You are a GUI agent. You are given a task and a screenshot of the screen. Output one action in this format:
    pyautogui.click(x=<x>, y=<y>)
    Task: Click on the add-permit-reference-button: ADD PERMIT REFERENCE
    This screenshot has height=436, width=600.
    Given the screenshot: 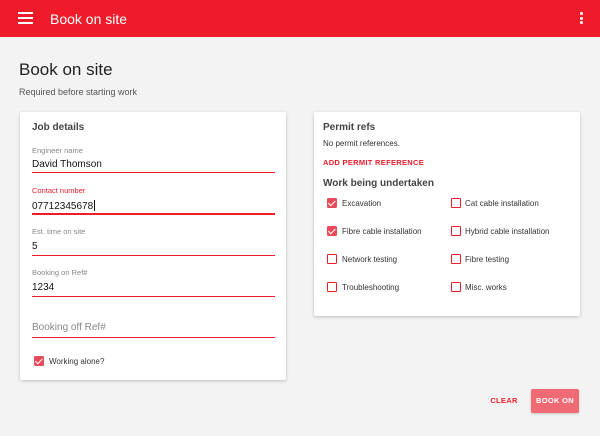 What is the action you would take?
    pyautogui.click(x=373, y=162)
    